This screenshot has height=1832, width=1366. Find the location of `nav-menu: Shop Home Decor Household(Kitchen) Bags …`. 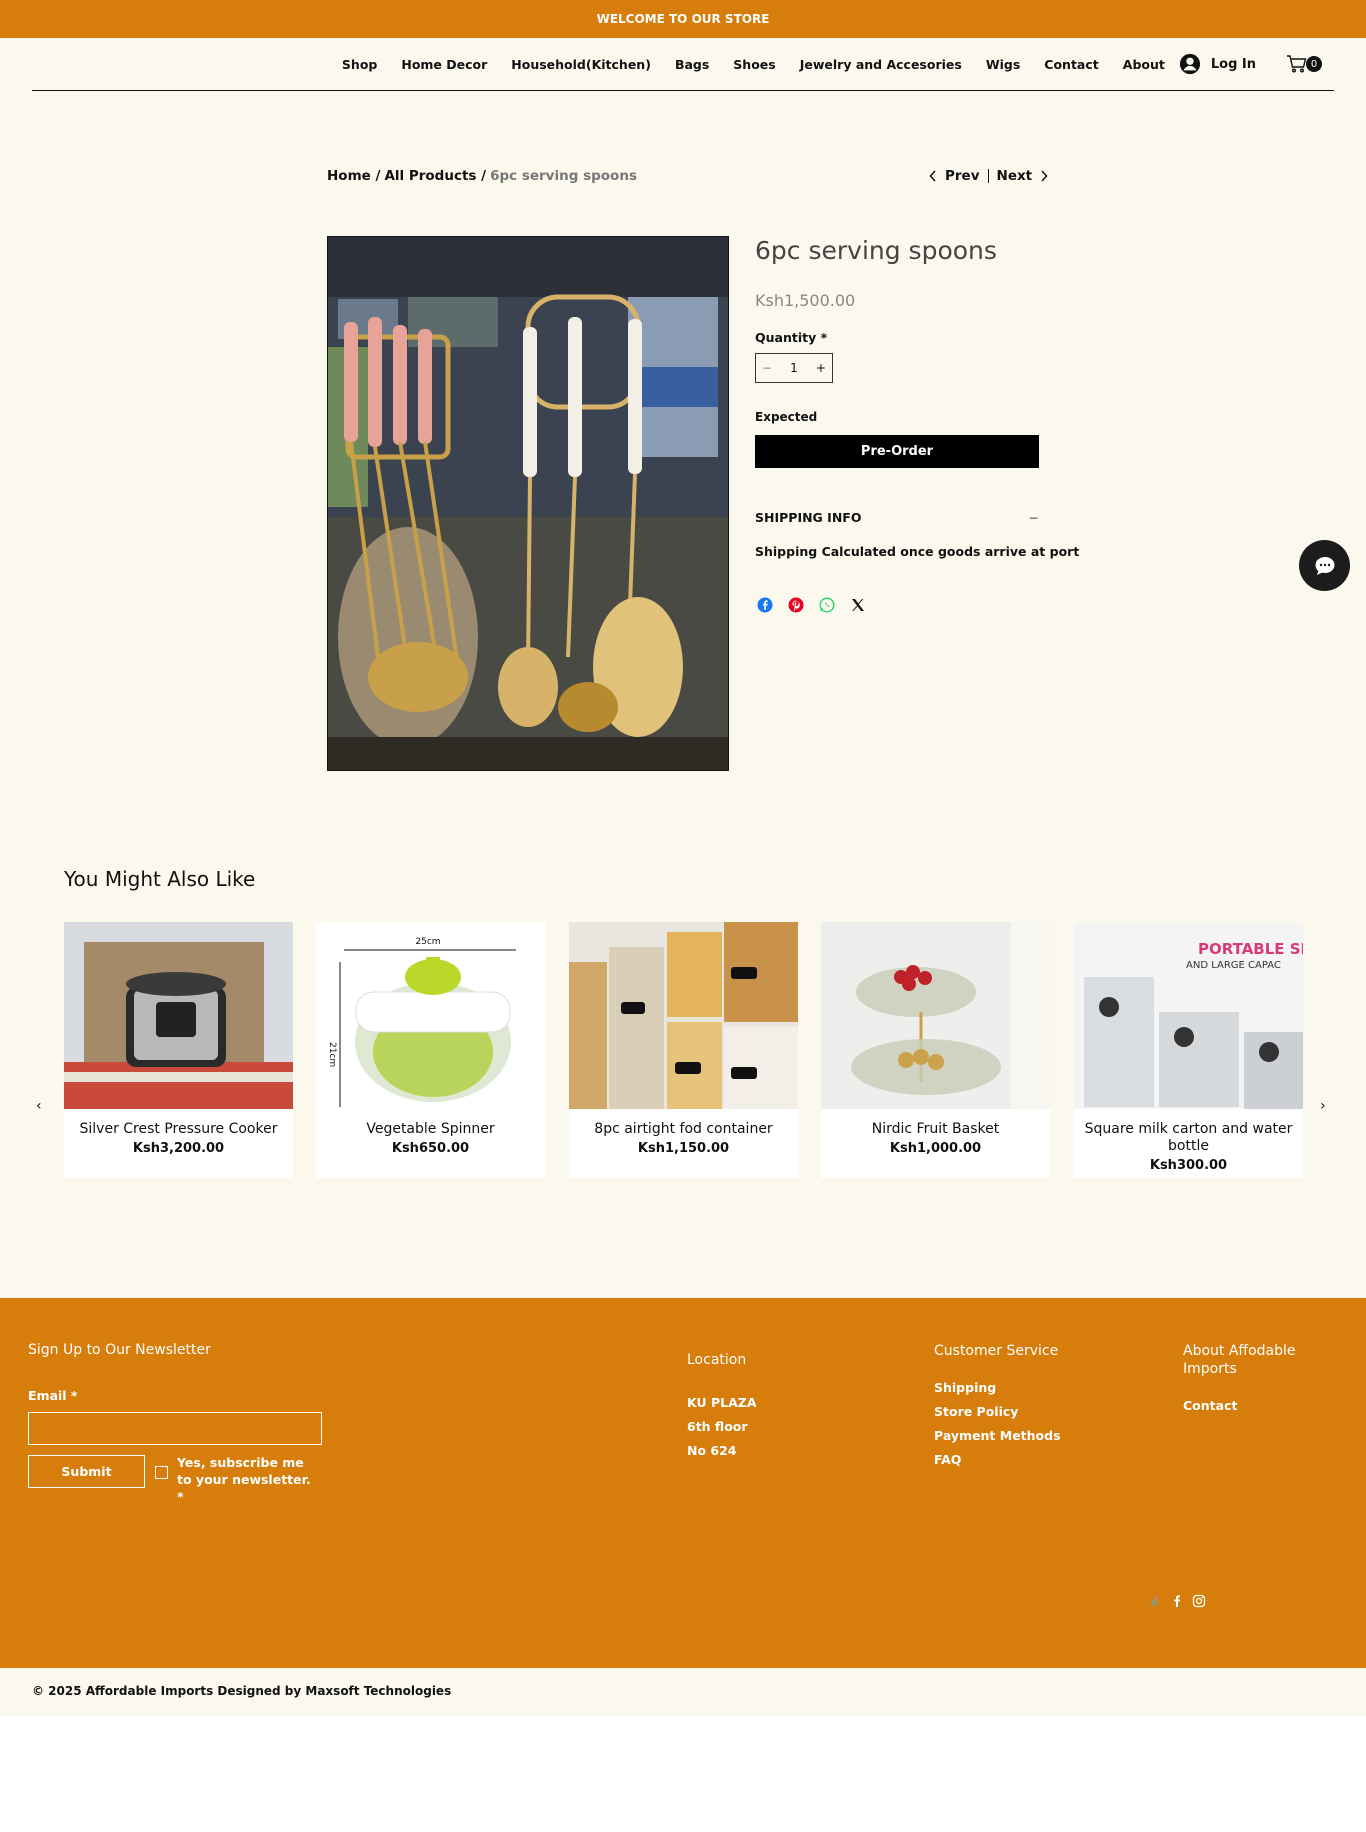

nav-menu: Shop Home Decor Household(Kitchen) Bags … is located at coordinates (799, 64).